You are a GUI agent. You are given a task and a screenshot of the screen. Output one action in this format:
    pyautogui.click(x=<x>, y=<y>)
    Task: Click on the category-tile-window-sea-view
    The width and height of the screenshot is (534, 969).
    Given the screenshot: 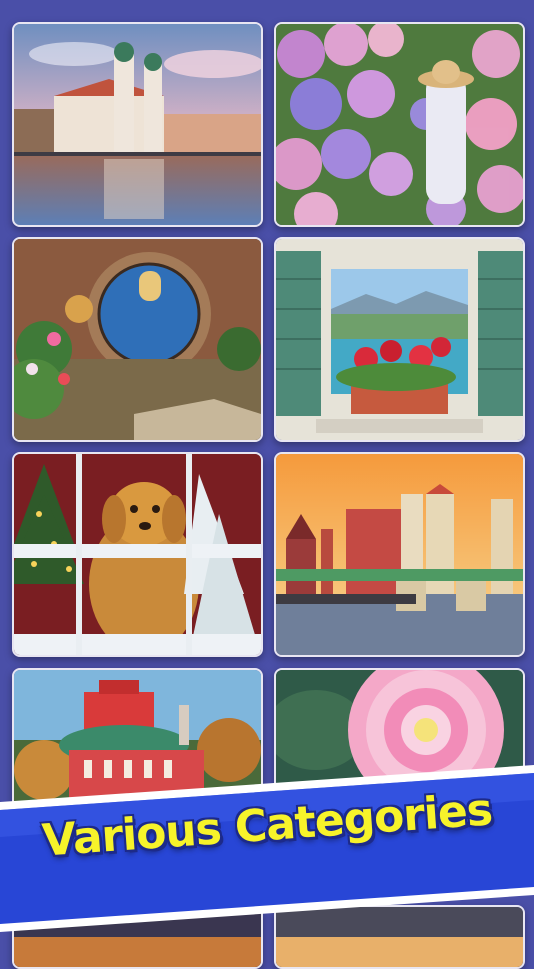 What is the action you would take?
    pyautogui.click(x=399, y=339)
    